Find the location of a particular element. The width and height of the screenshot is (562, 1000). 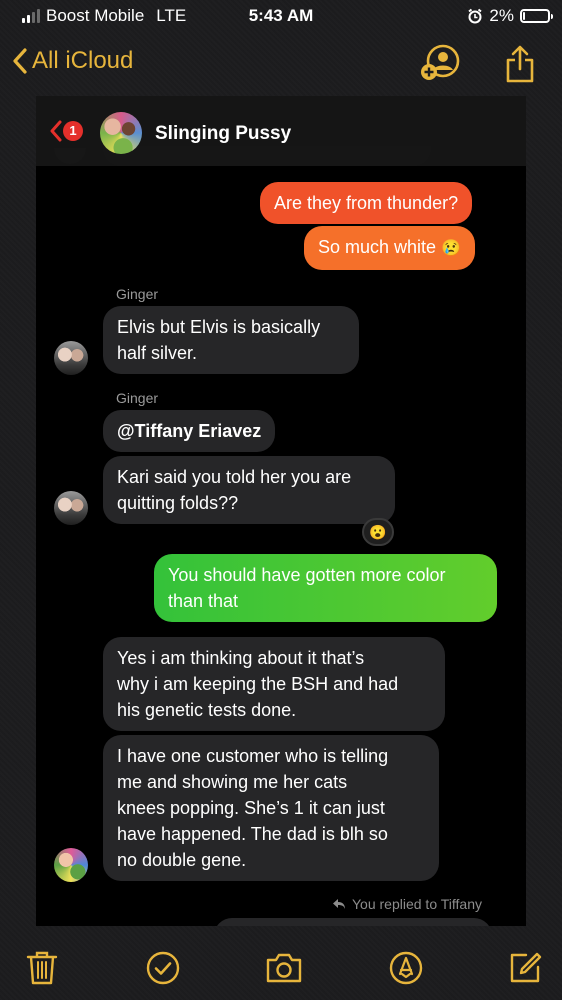

trash-icon is located at coordinates (42, 968).